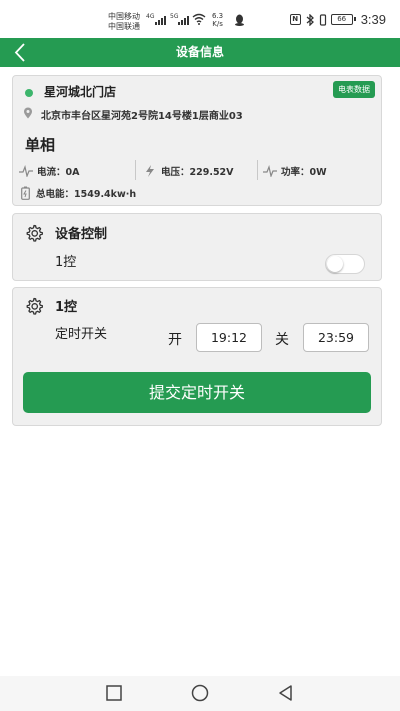 This screenshot has width=400, height=711. I want to click on off-time-input: 23:59, so click(336, 337).